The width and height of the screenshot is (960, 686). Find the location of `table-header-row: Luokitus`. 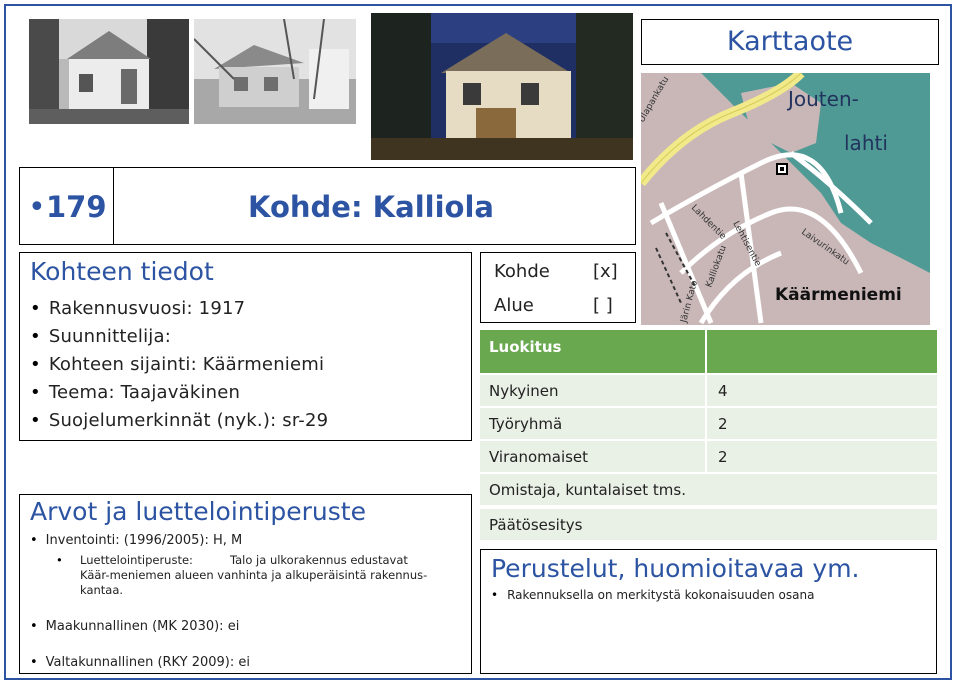

table-header-row: Luokitus is located at coordinates (708, 351).